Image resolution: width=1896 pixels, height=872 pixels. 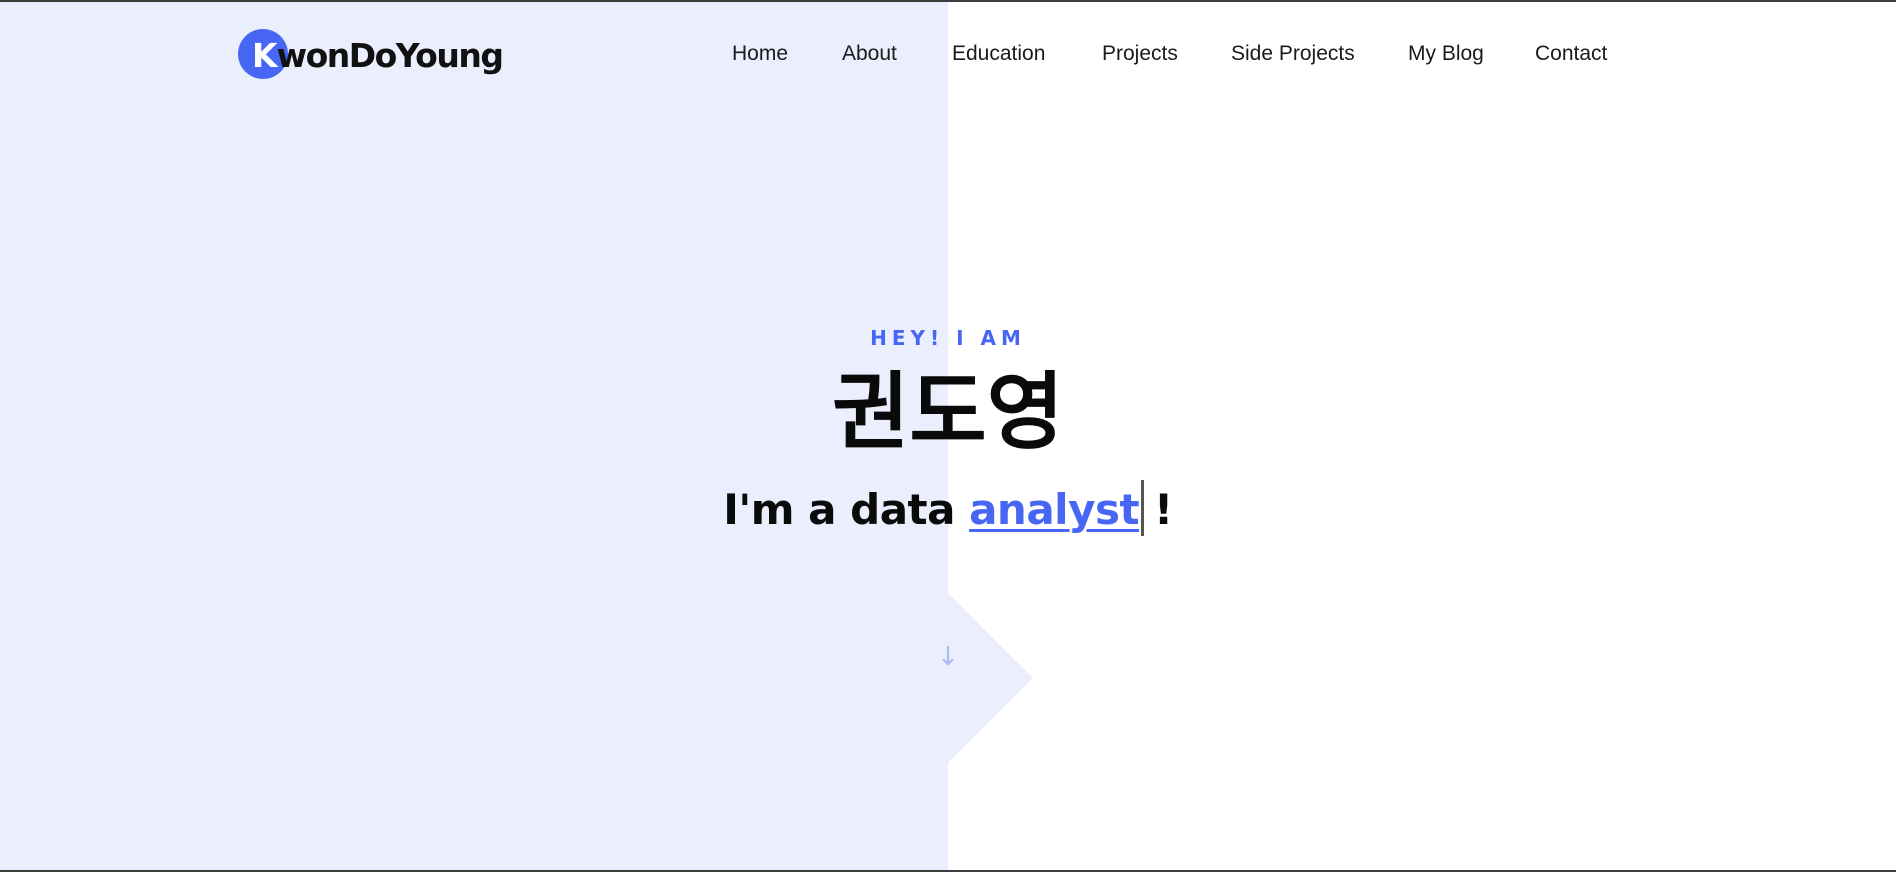 I want to click on logo: K wonDoYoung, so click(x=371, y=55).